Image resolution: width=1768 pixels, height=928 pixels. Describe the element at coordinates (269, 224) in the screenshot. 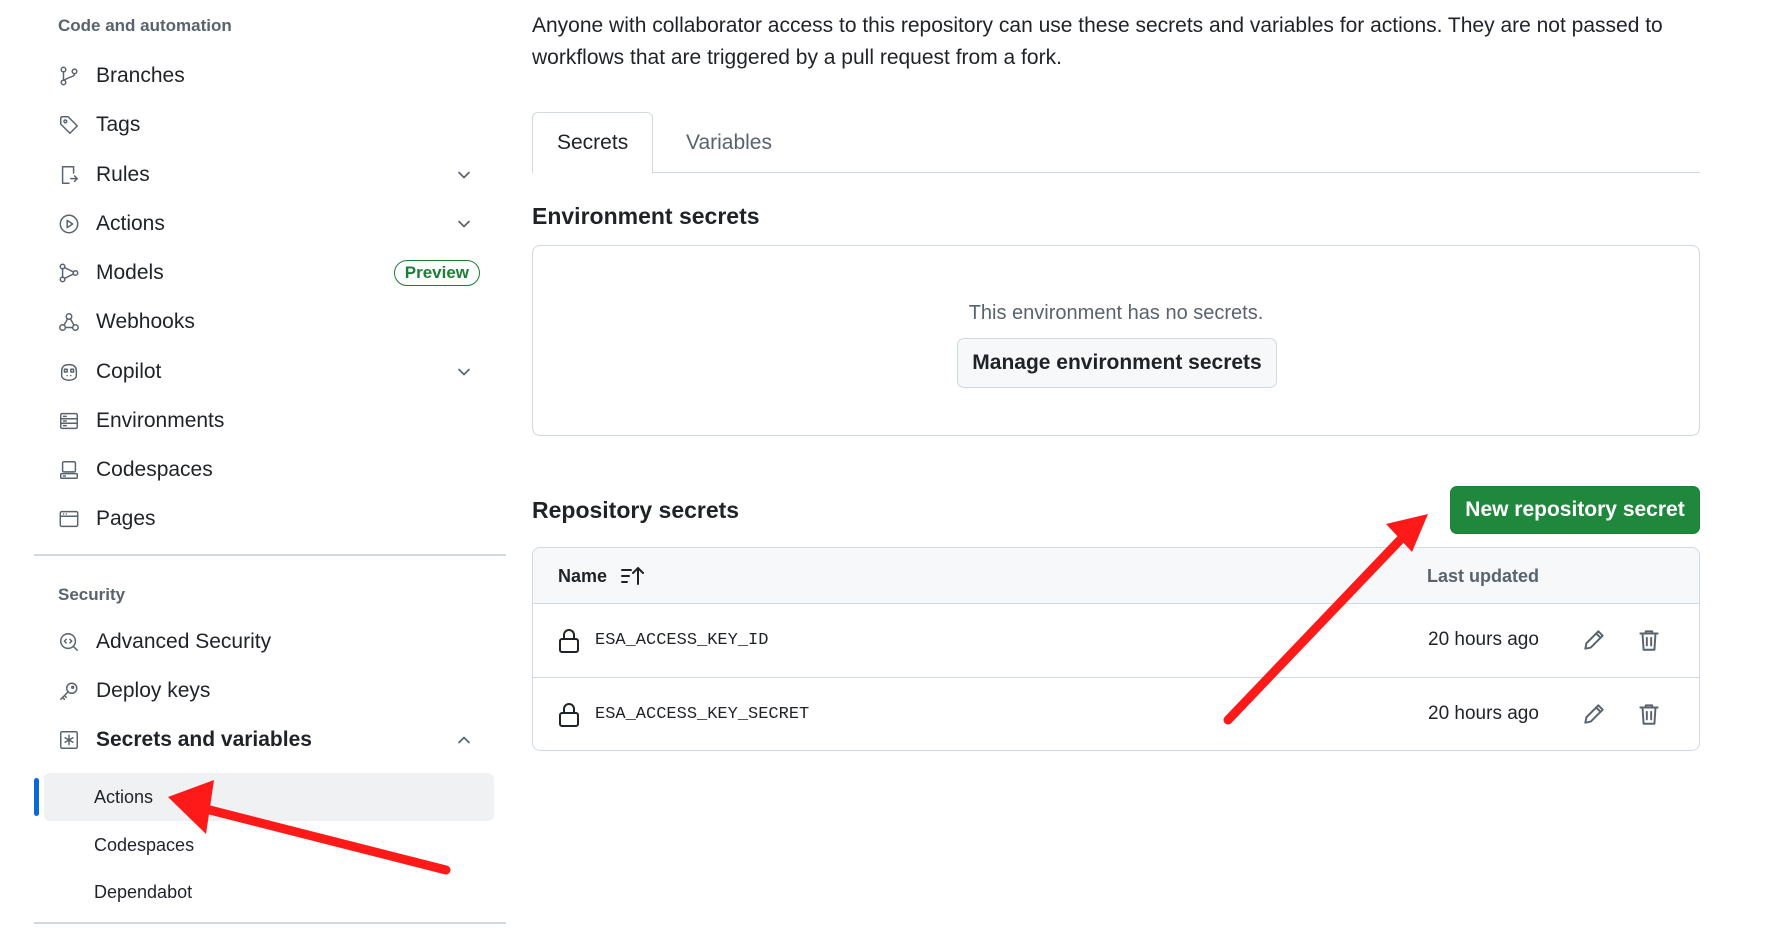

I see `sidebar-item-actions: Actions` at that location.